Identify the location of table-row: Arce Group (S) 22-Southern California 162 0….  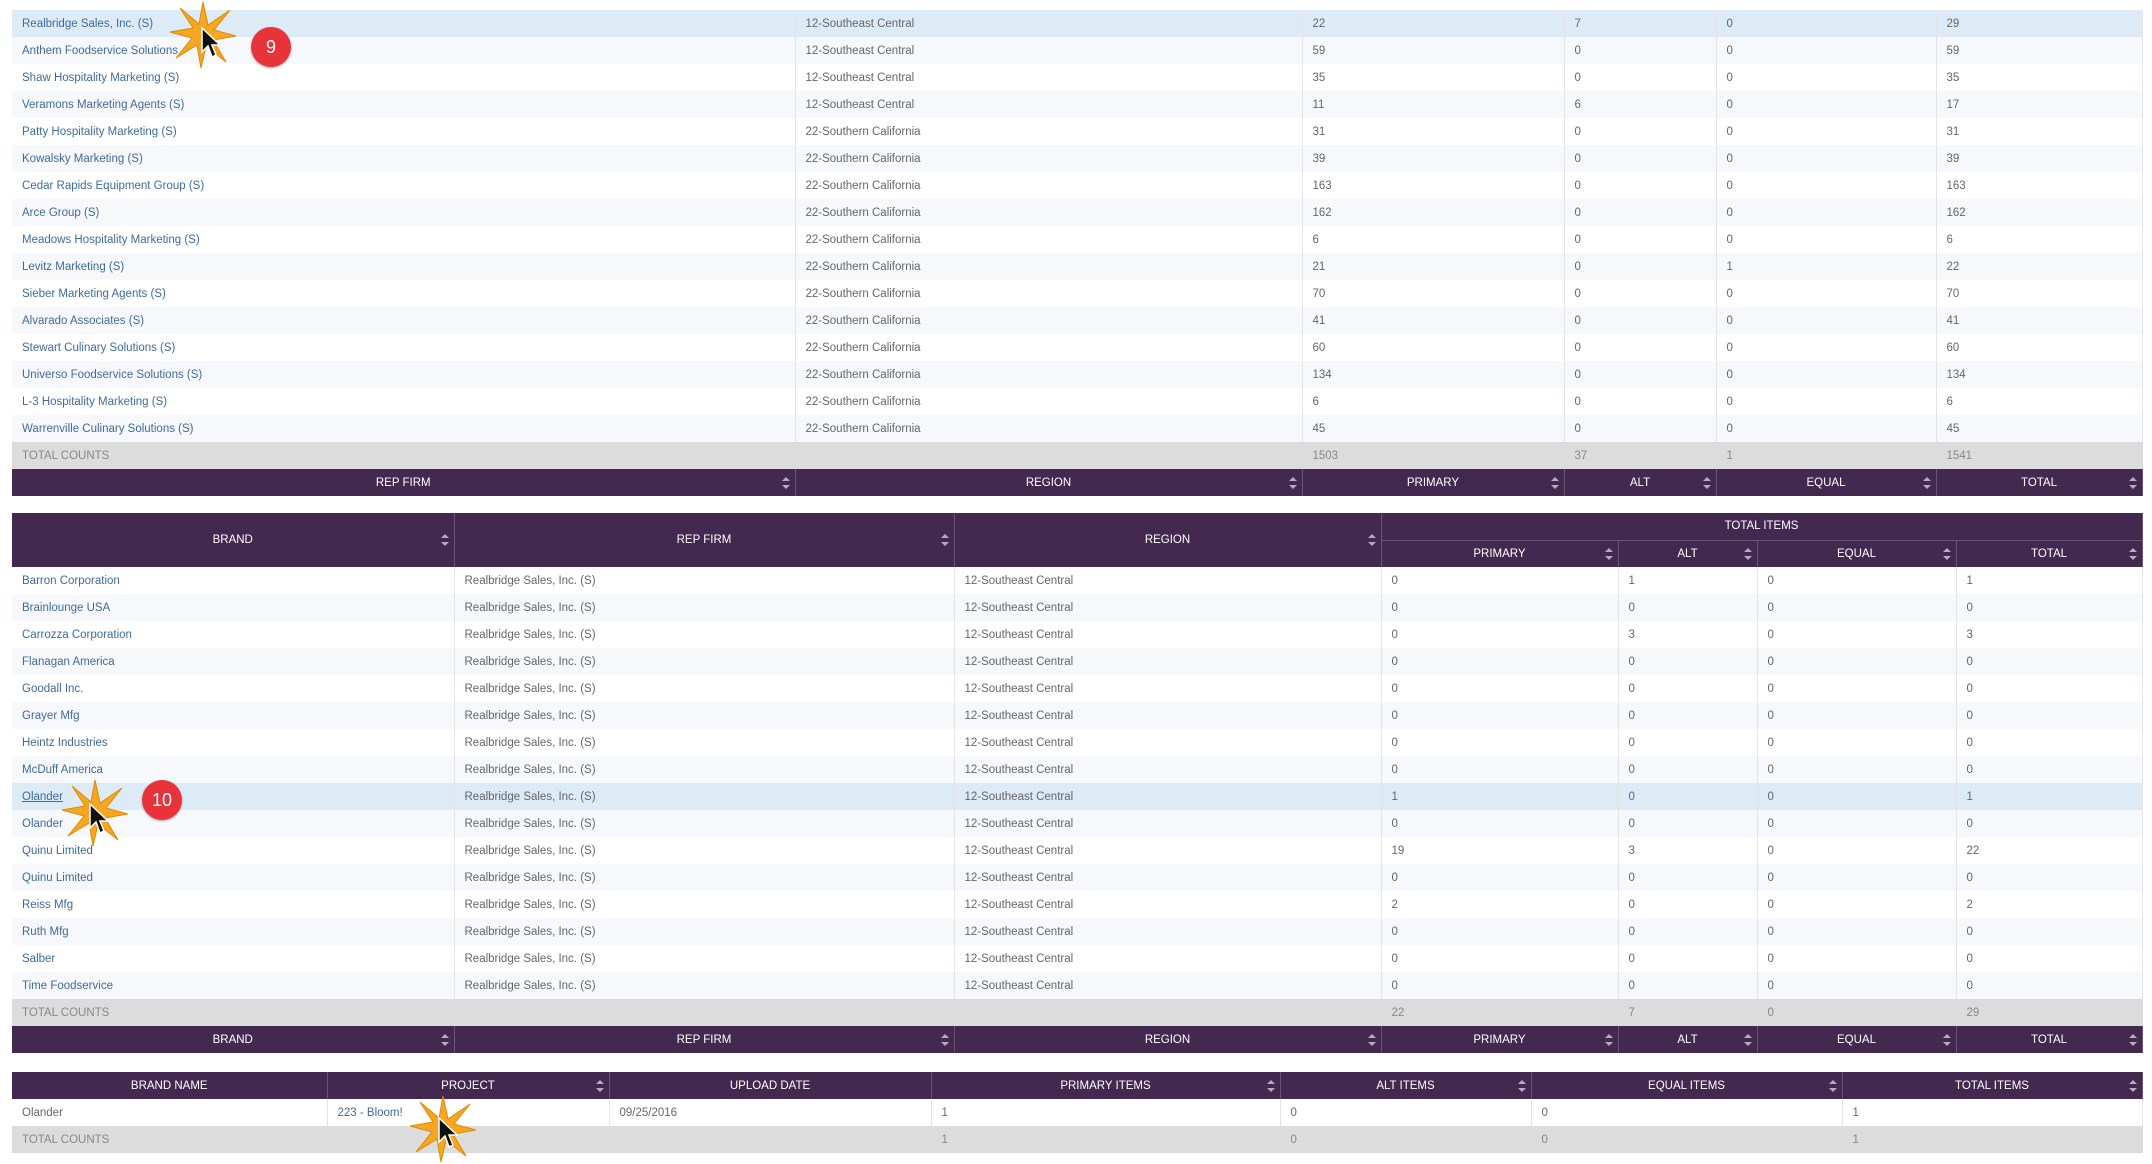
(1077, 212).